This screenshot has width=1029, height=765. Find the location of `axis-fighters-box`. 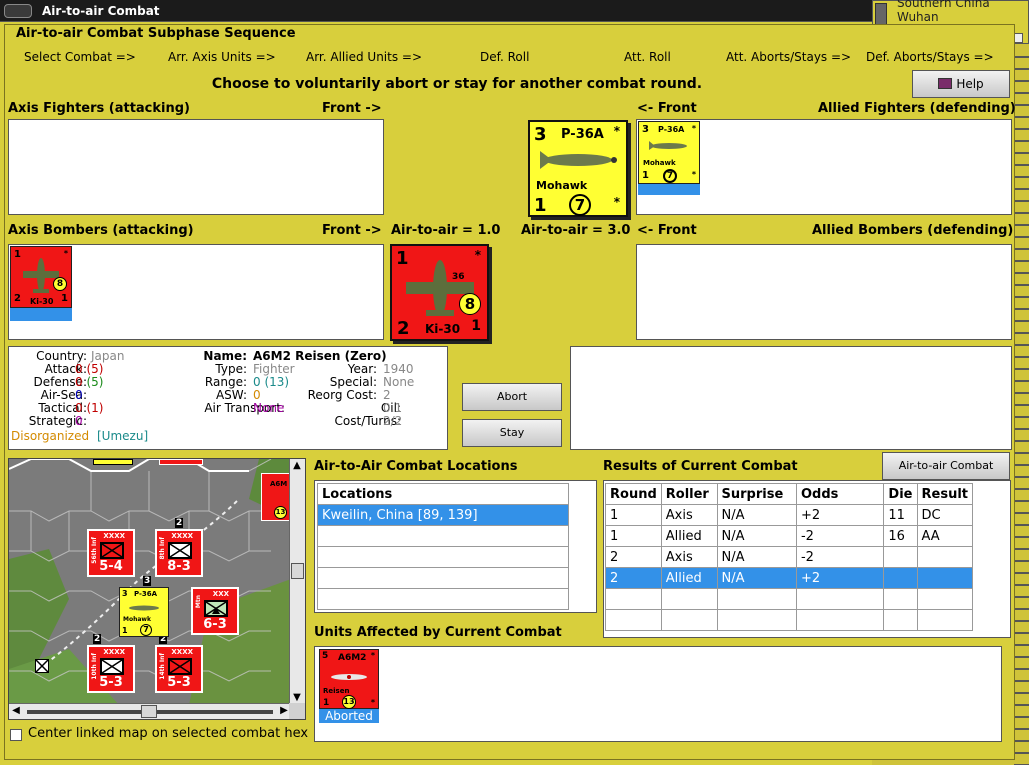

axis-fighters-box is located at coordinates (196, 167).